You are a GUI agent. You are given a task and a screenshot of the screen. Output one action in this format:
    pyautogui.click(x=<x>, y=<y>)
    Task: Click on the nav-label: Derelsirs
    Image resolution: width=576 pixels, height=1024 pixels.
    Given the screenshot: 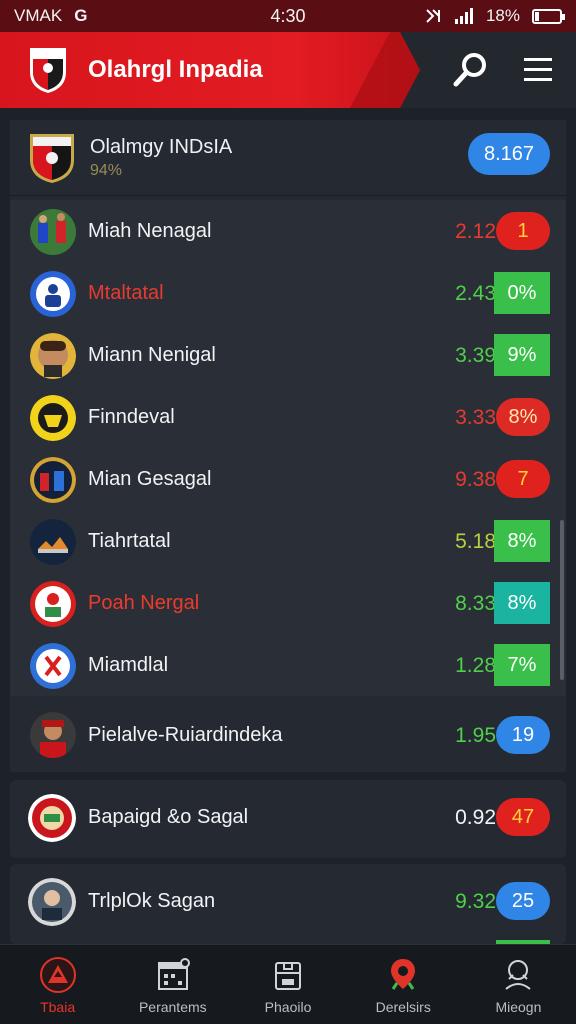 What is the action you would take?
    pyautogui.click(x=403, y=1007)
    